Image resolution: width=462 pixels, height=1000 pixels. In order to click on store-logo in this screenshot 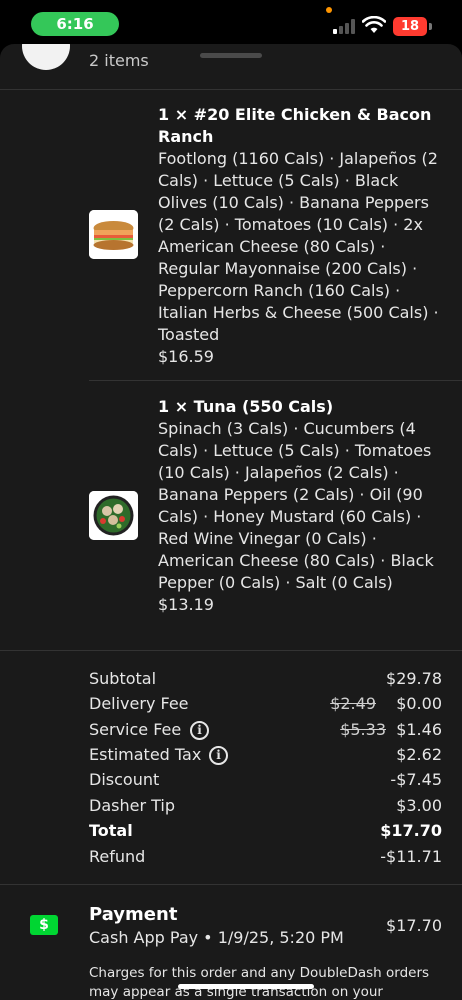, I will do `click(46, 57)`.